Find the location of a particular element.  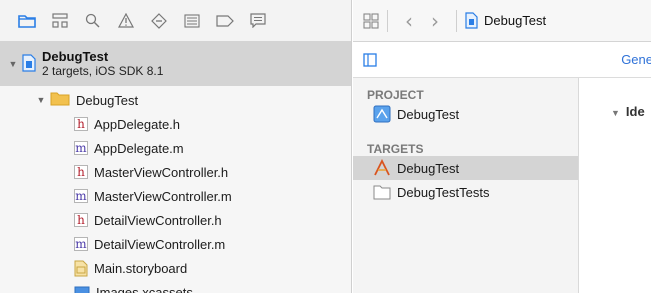

related-items-grid-icon is located at coordinates (371, 20).